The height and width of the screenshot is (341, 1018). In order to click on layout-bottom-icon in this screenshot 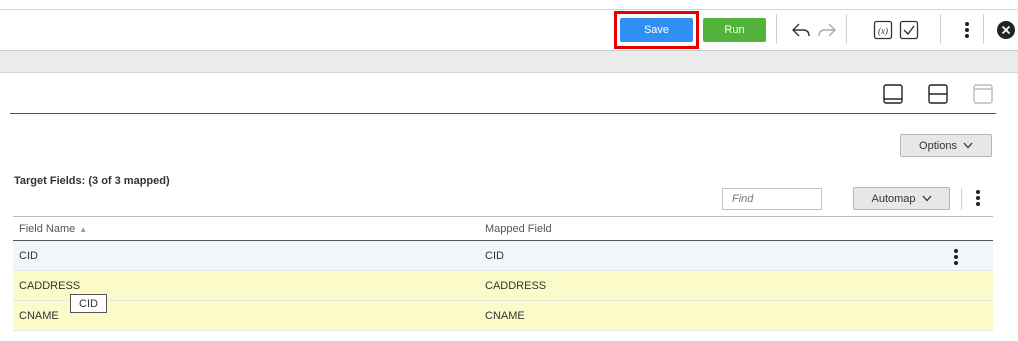, I will do `click(893, 94)`.